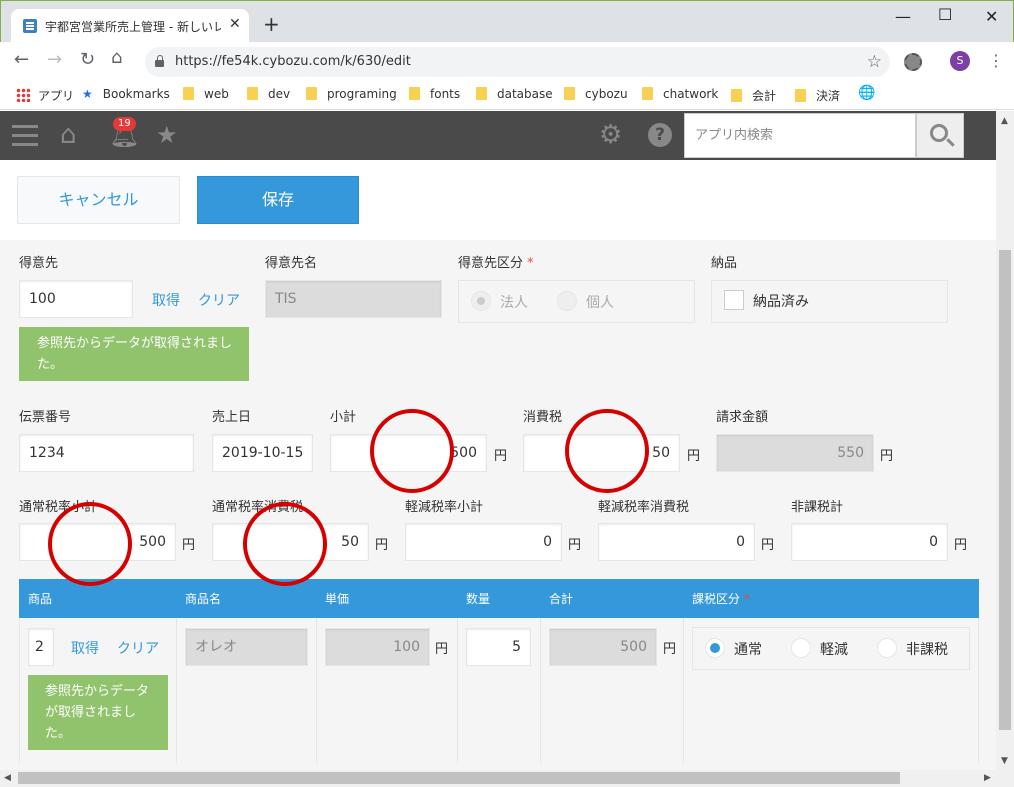  Describe the element at coordinates (887, 648) in the screenshot. I see `radio-tax-nontaxable` at that location.